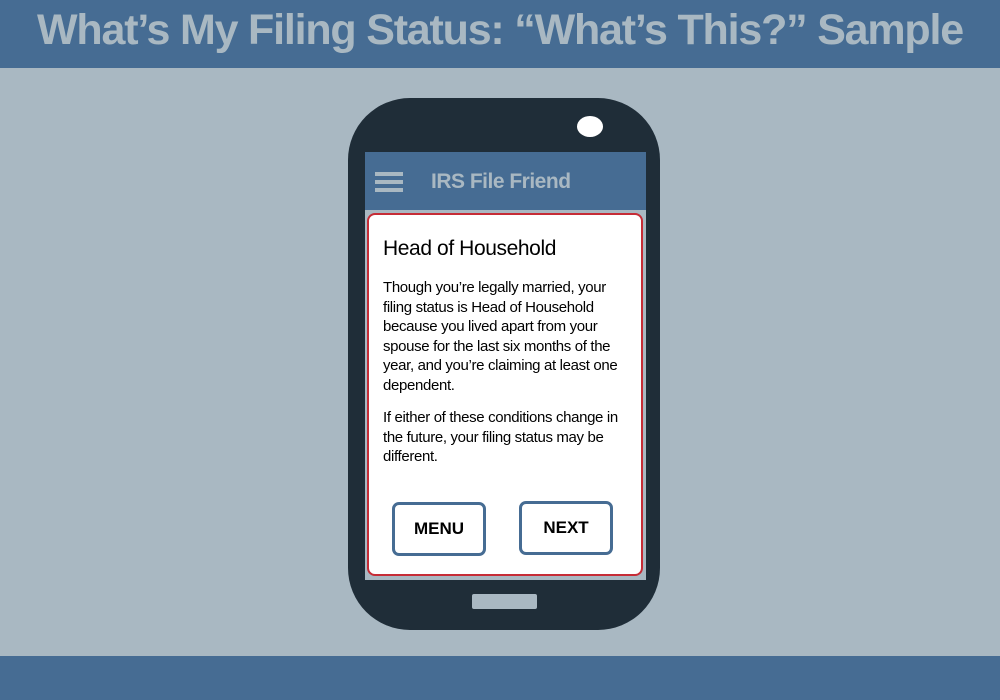  Describe the element at coordinates (469, 248) in the screenshot. I see `dialog-heading: Head of Household` at that location.